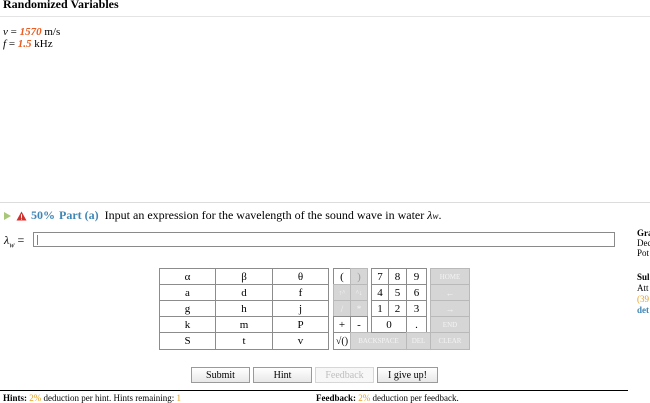  Describe the element at coordinates (300, 308) in the screenshot. I see `key-j: j` at that location.